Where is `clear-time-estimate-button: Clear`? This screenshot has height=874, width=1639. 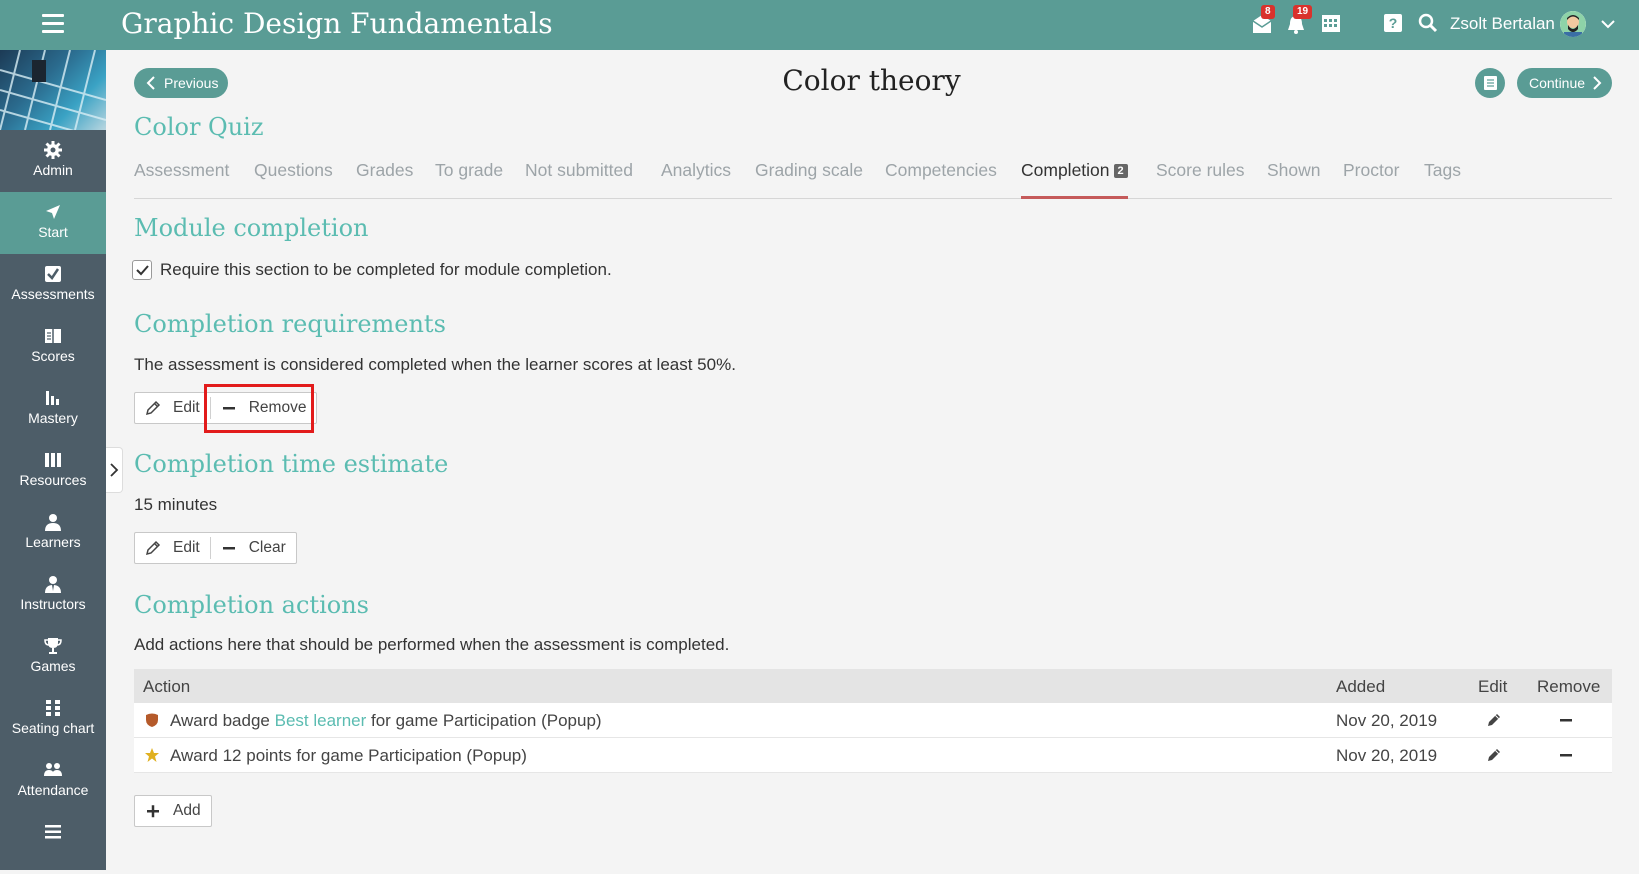 clear-time-estimate-button: Clear is located at coordinates (253, 548).